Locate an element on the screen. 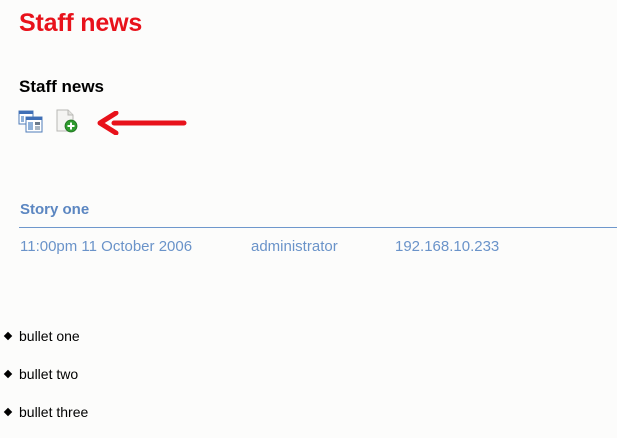 This screenshot has height=438, width=617. list-item-text: bullet three is located at coordinates (54, 412).